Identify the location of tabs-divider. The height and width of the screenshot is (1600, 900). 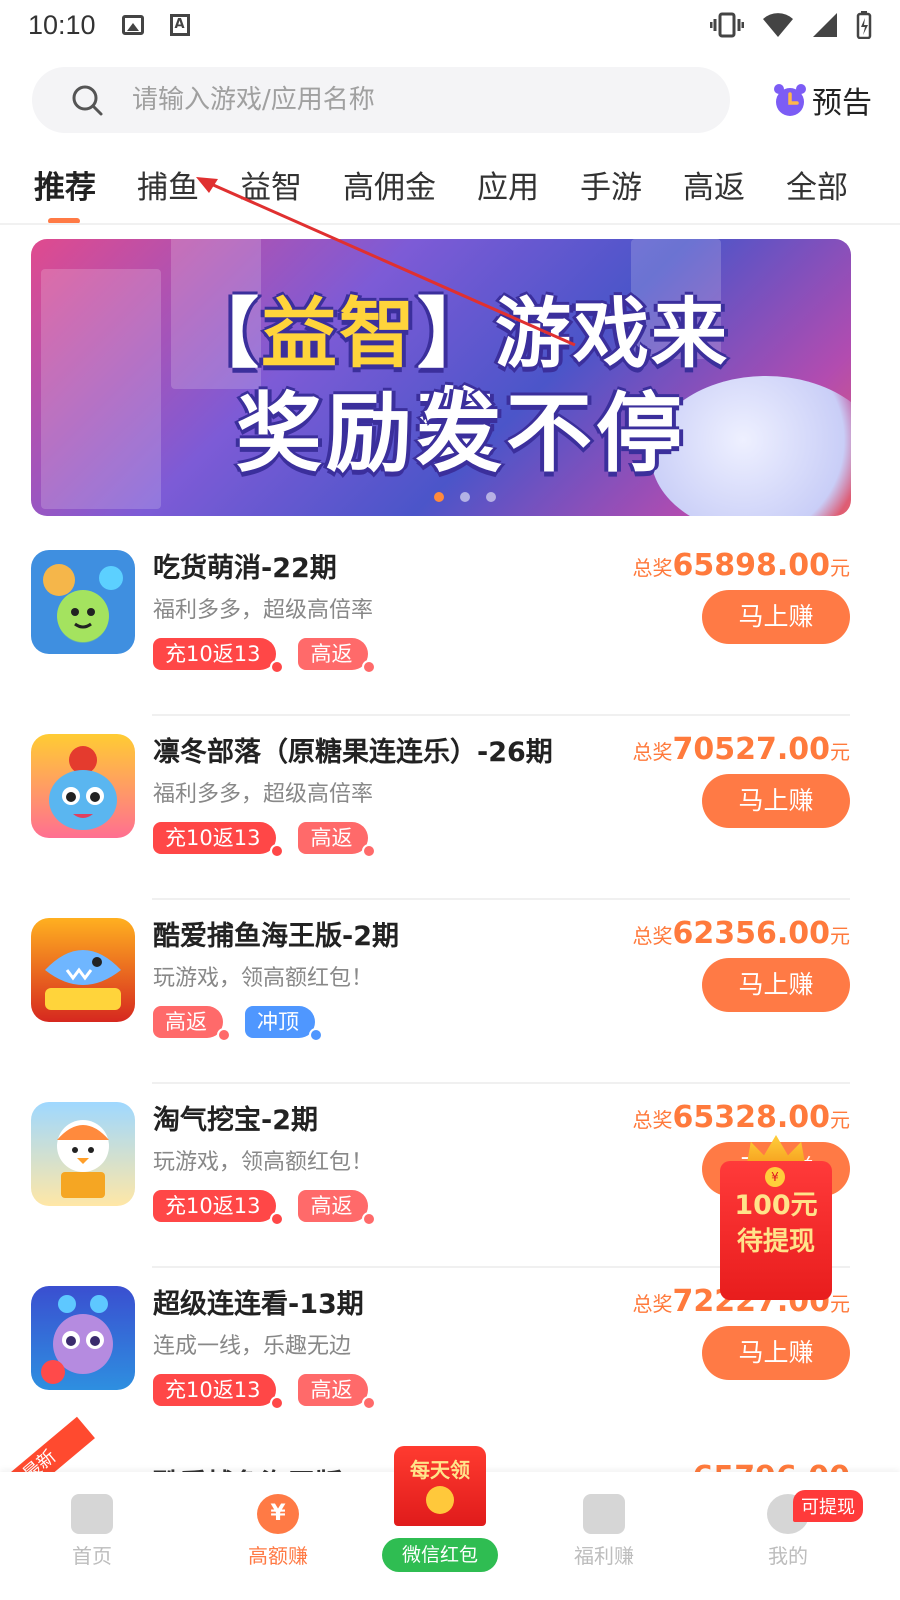
(450, 224).